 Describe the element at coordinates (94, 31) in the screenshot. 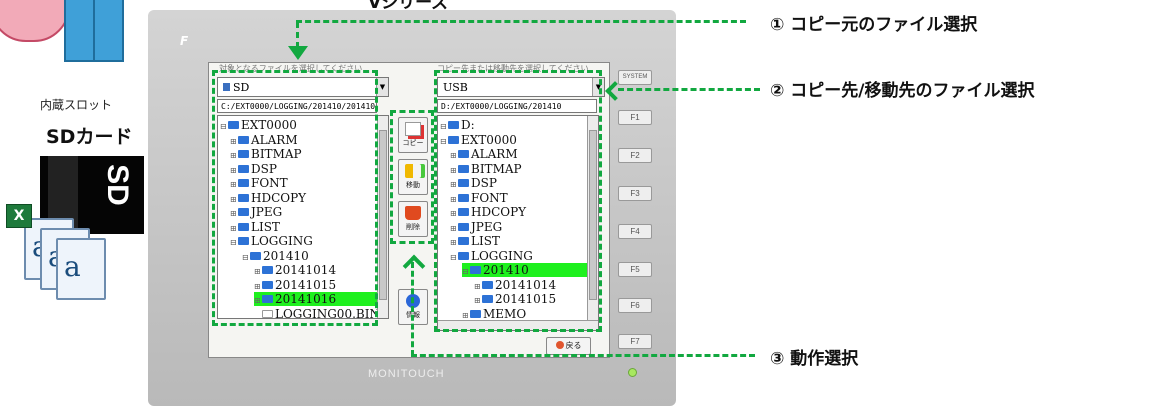

I see `usb-device-blue` at that location.